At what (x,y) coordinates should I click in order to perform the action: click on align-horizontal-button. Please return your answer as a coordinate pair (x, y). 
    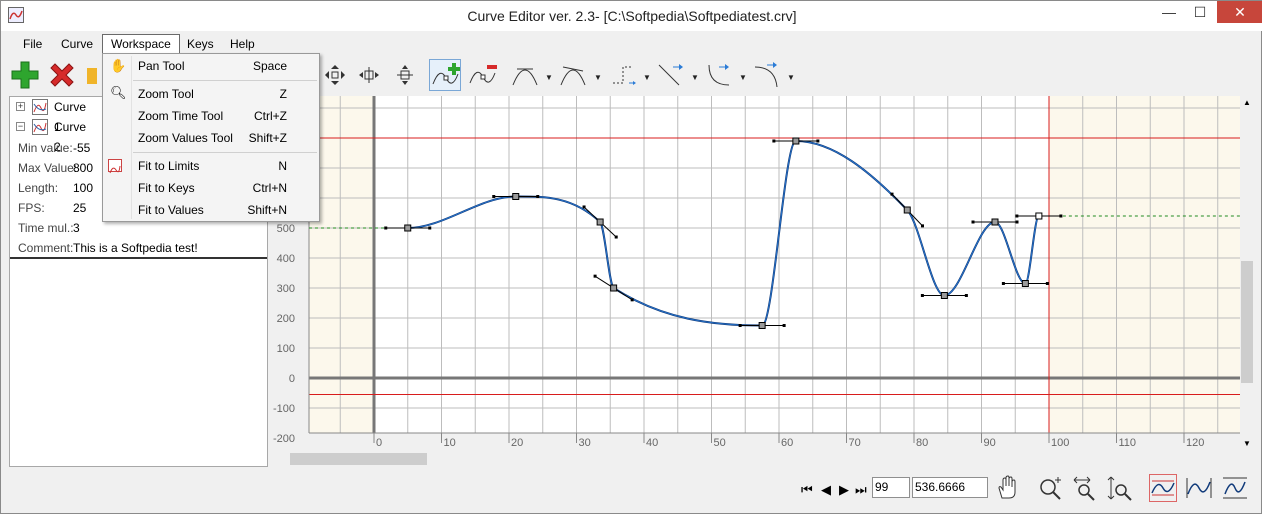
    Looking at the image, I should click on (369, 75).